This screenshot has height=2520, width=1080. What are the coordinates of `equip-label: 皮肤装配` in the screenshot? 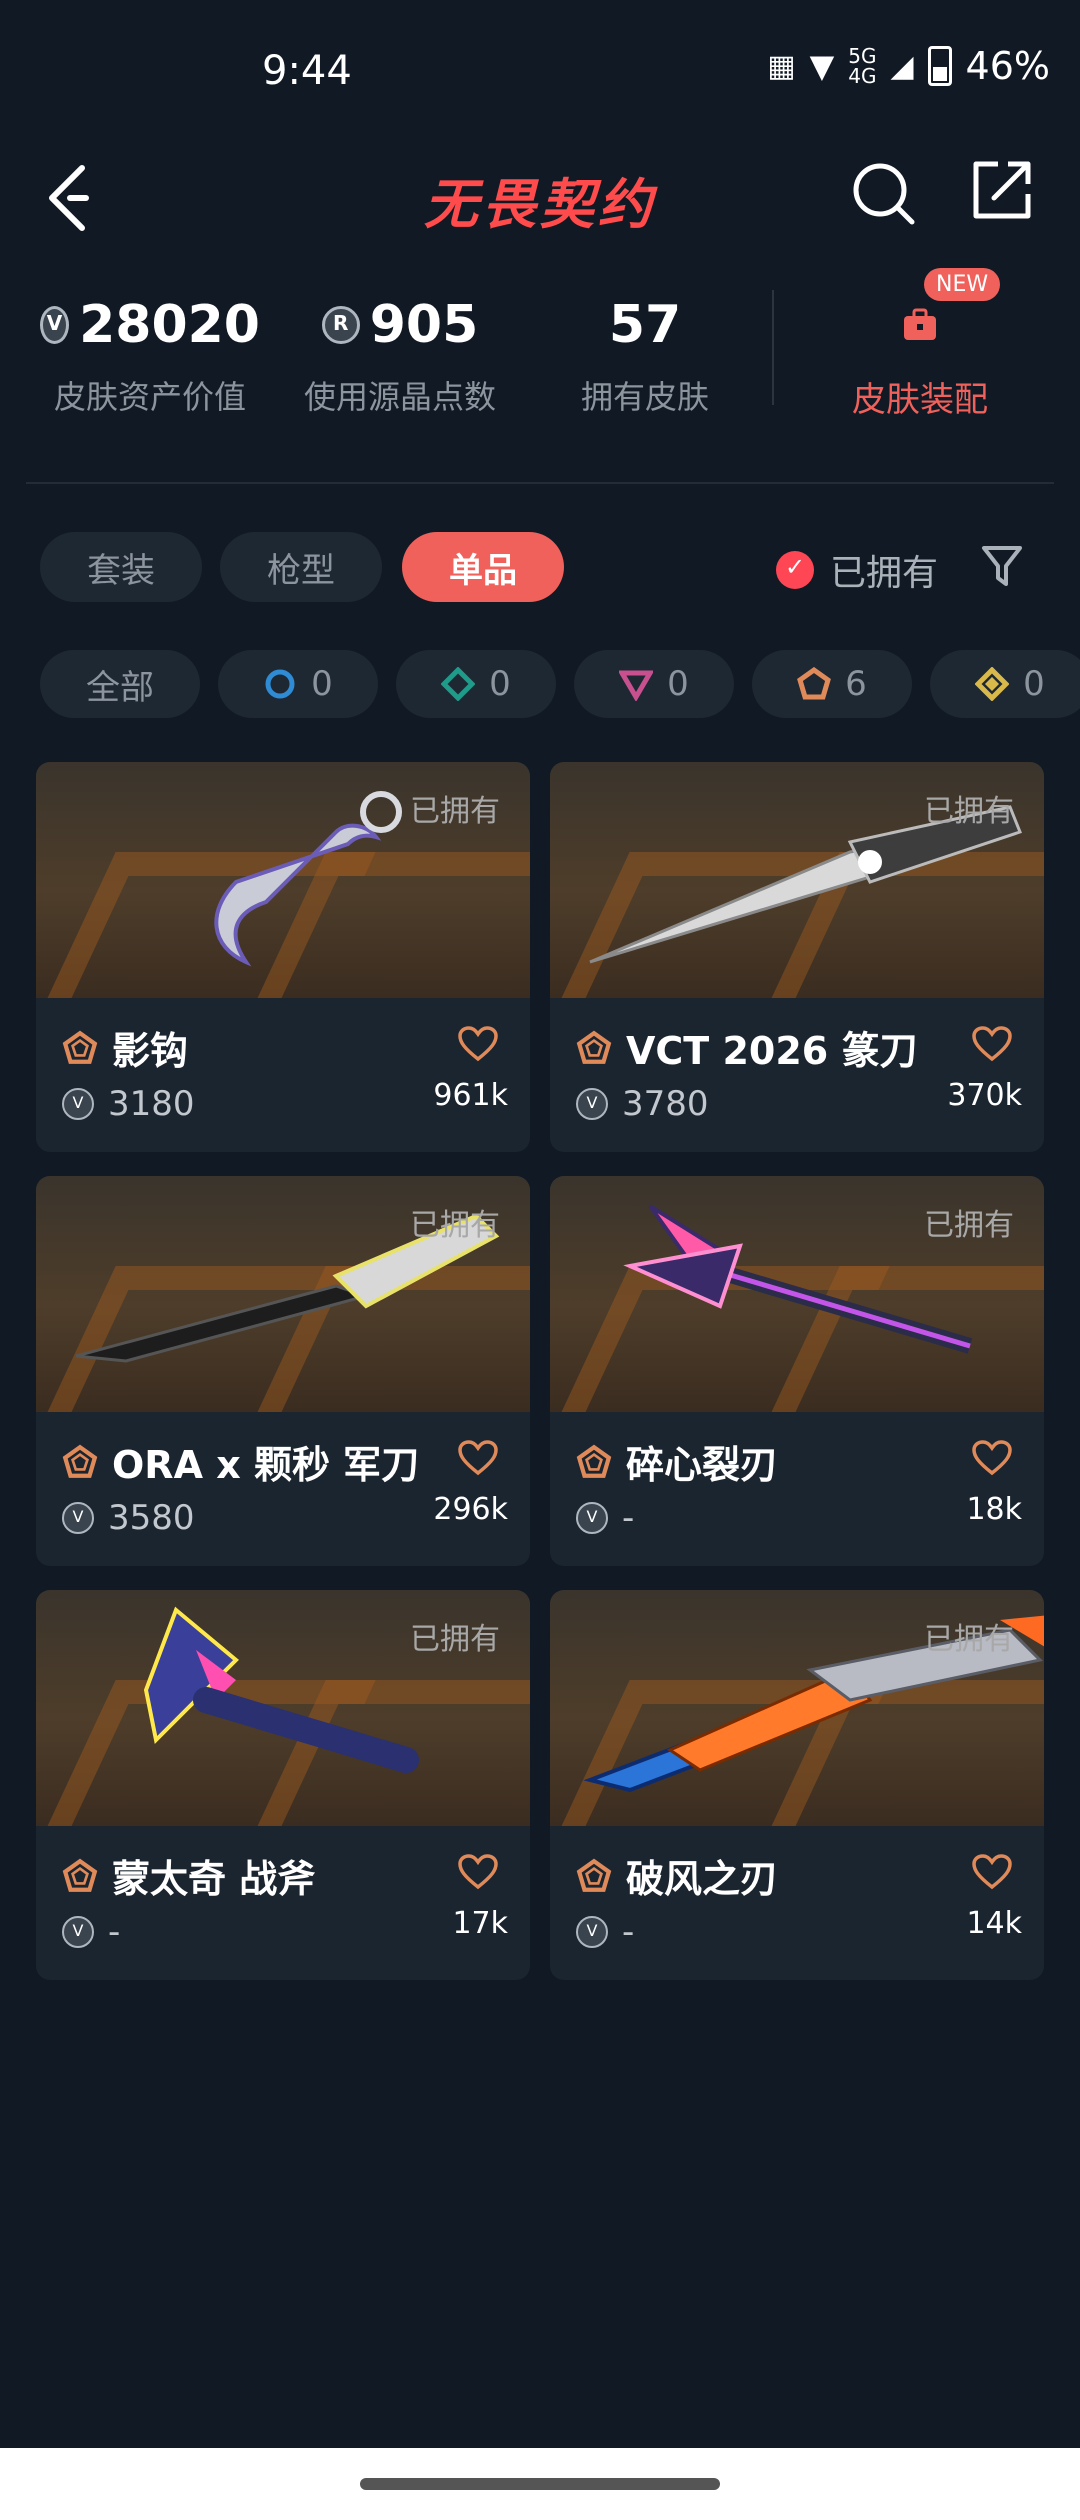 It's located at (920, 400).